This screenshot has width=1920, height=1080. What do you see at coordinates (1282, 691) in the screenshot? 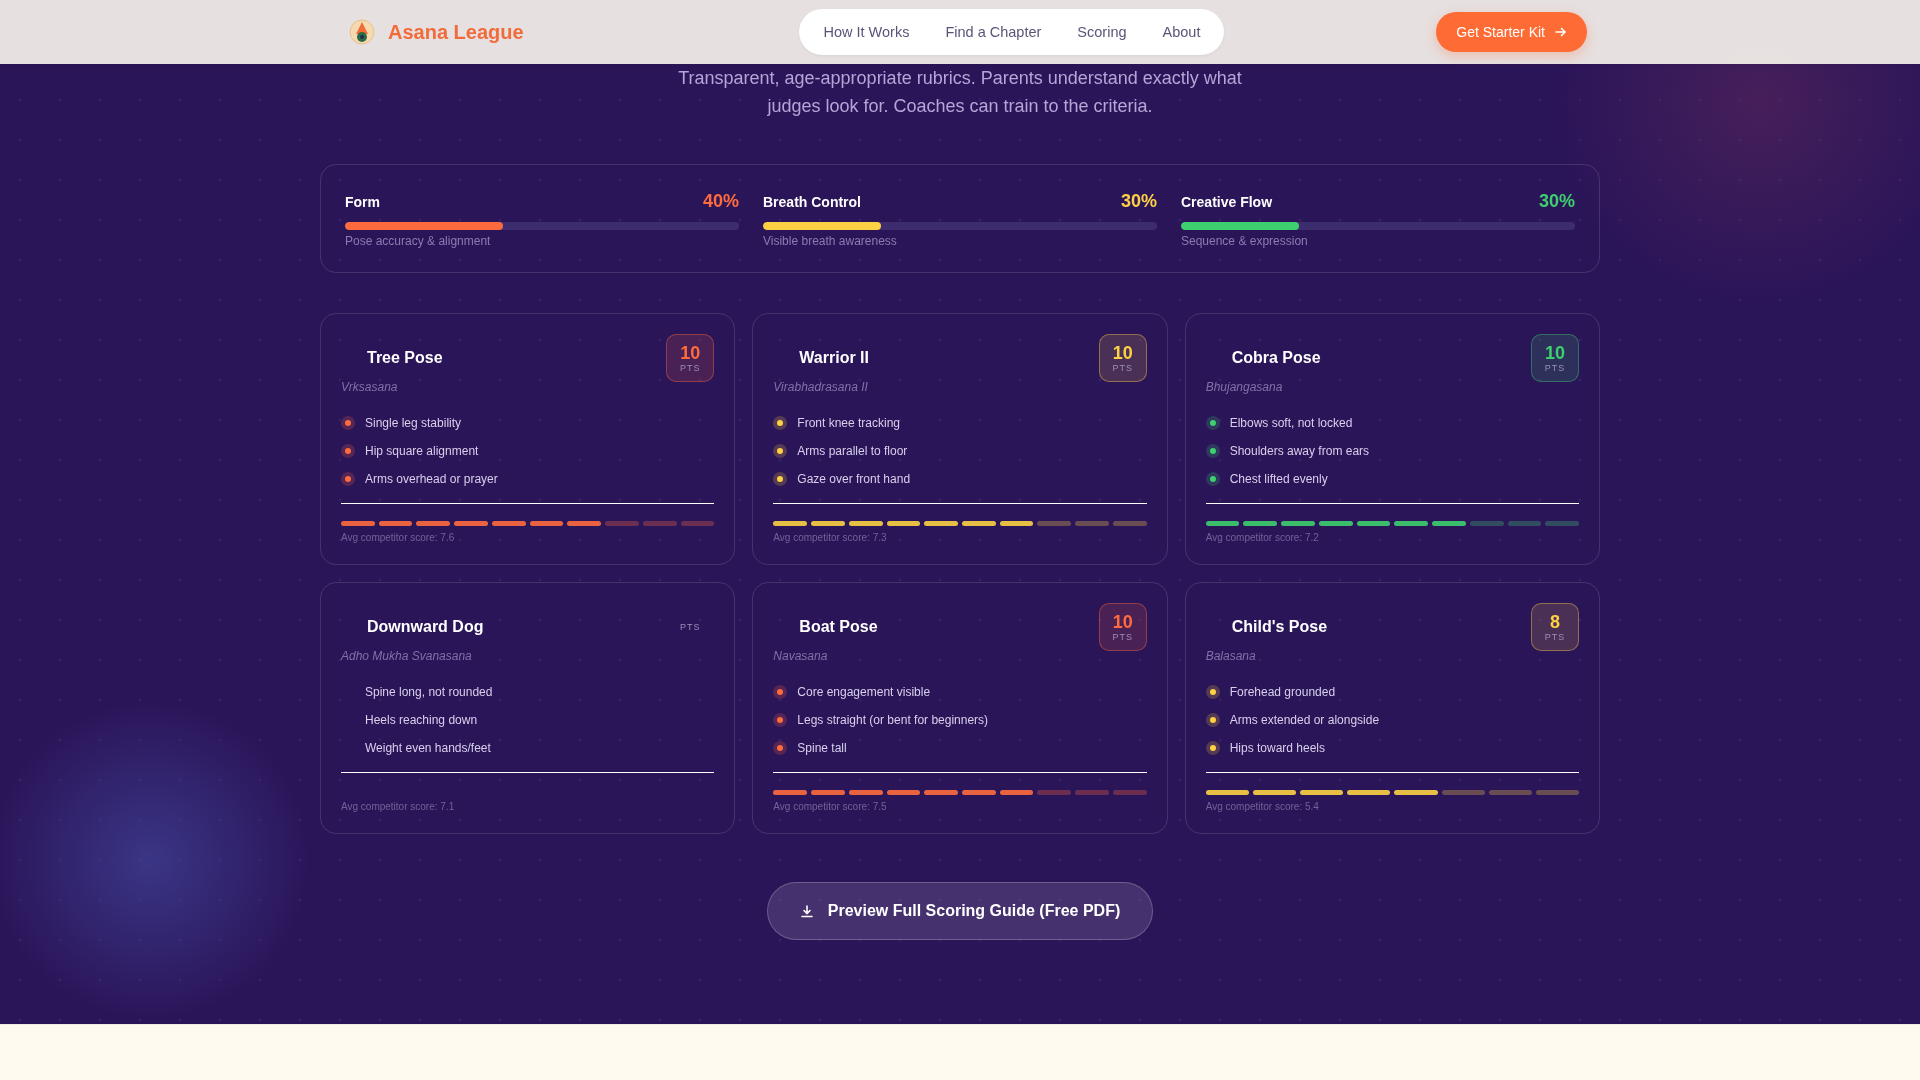
I see `criterion-text: Forehead grounded` at bounding box center [1282, 691].